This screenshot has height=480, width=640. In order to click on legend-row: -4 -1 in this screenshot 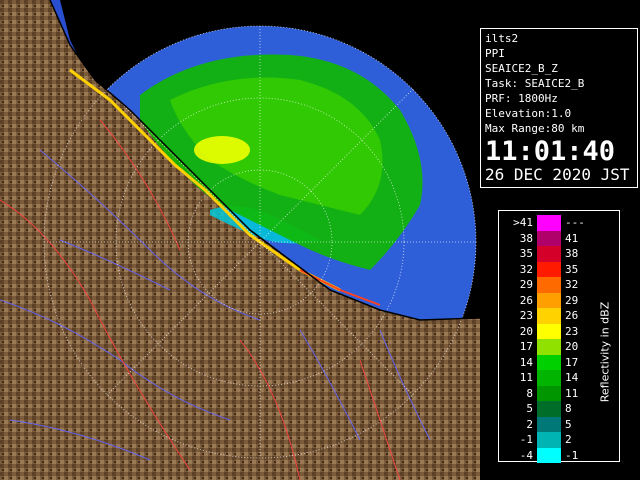, I will do `click(554, 455)`.